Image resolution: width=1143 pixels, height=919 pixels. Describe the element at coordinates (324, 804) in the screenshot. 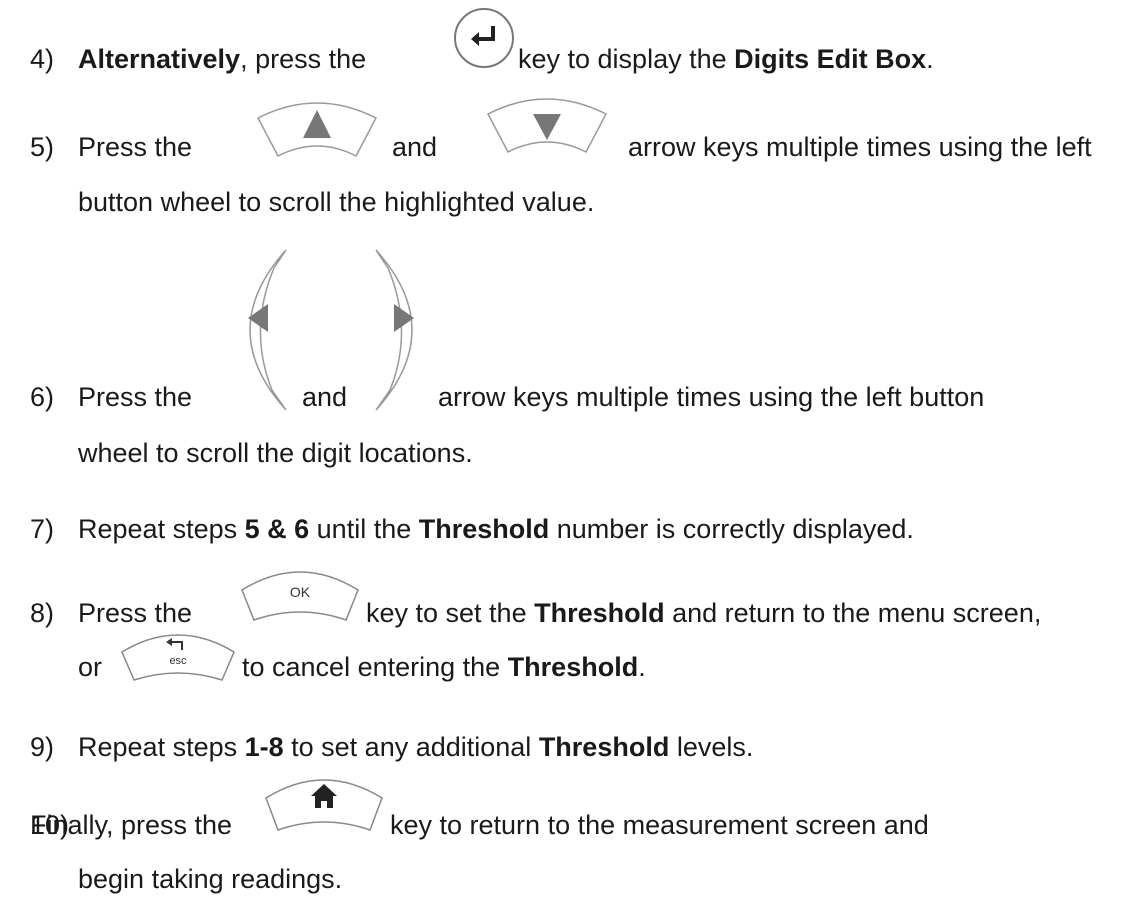

I see `home-key-icon` at that location.